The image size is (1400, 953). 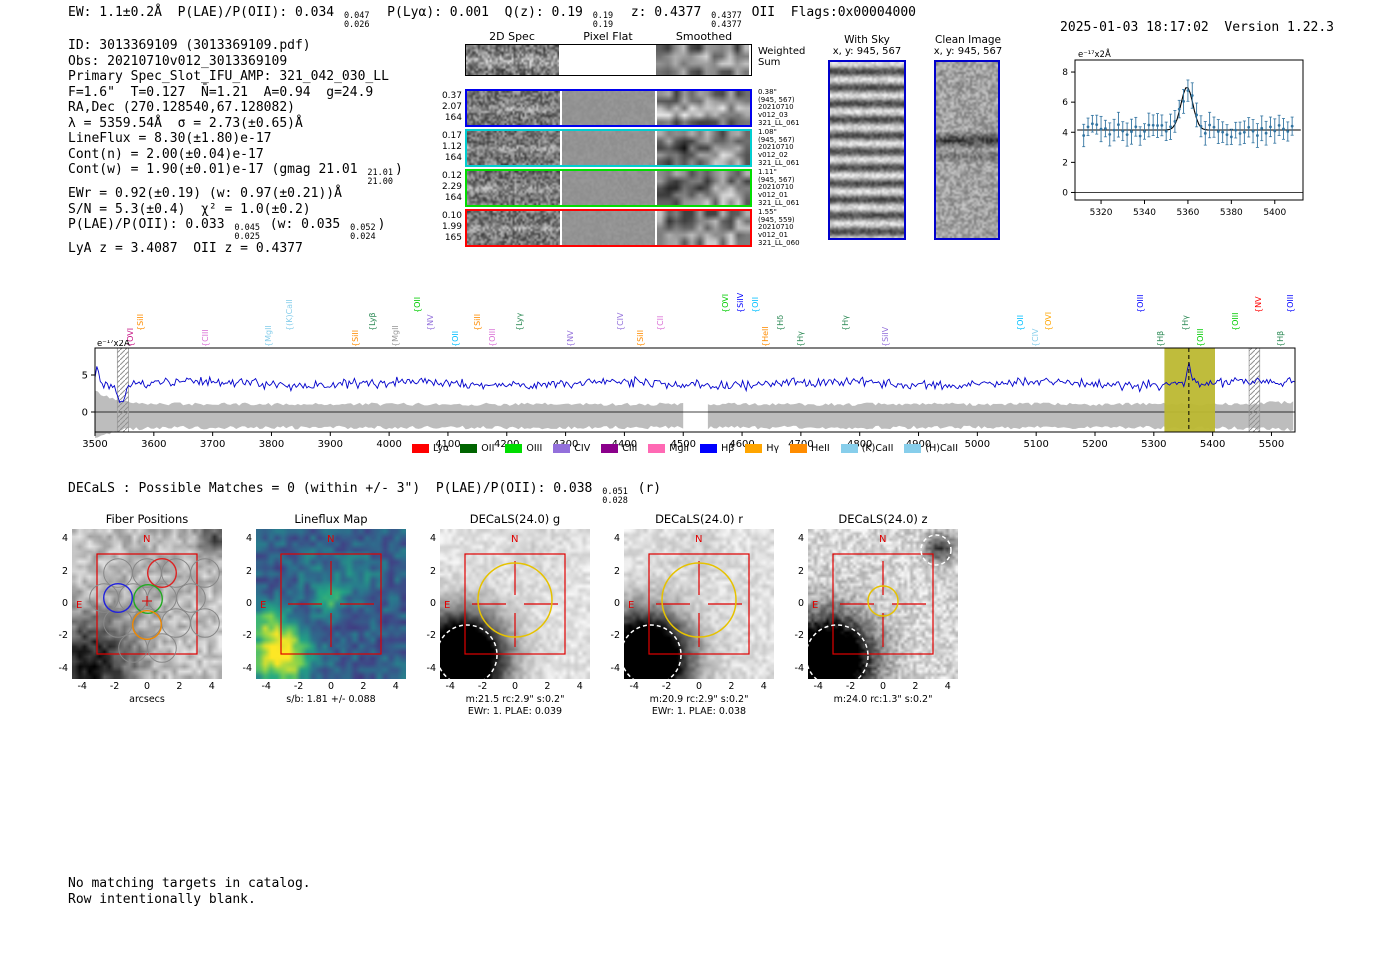 What do you see at coordinates (562, 448) in the screenshot?
I see `legend-swatch-CIV` at bounding box center [562, 448].